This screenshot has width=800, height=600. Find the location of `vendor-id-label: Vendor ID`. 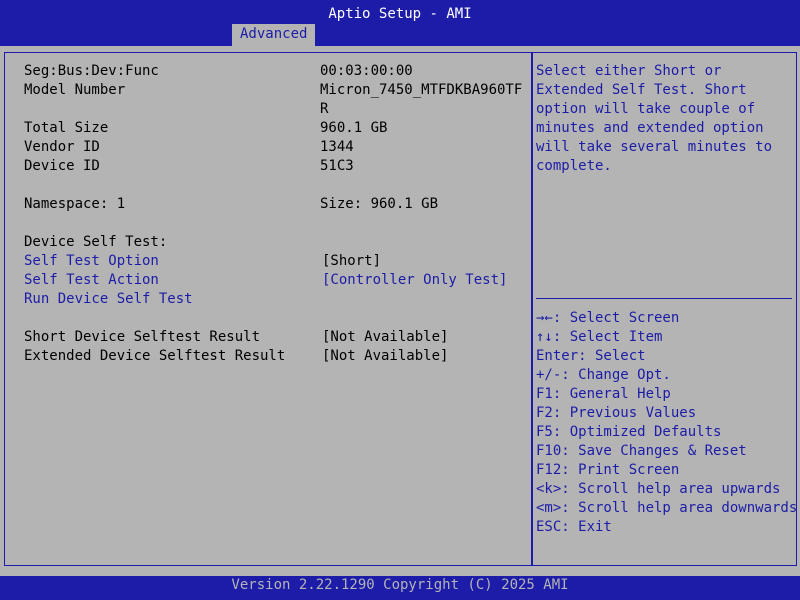

vendor-id-label: Vendor ID is located at coordinates (62, 147).